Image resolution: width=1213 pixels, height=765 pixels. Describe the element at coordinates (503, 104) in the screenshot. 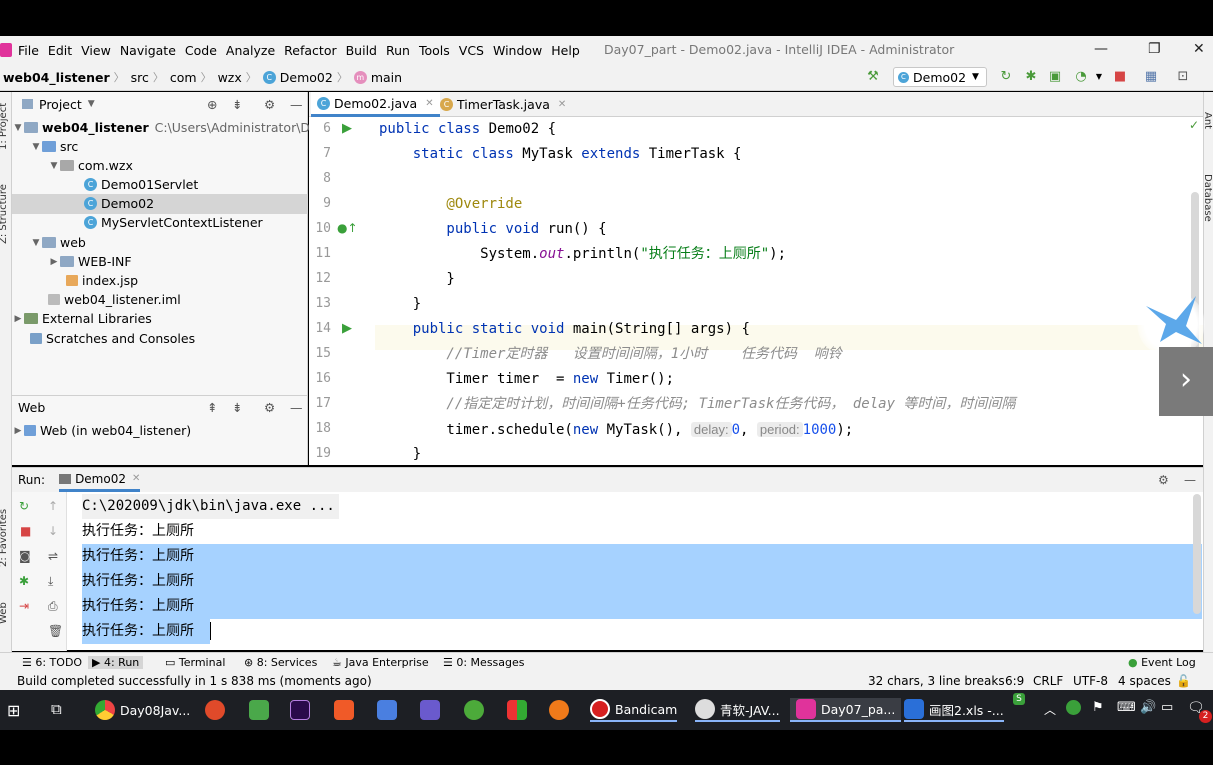

I see `tab-timertask: C TimerTask.java ✕` at that location.